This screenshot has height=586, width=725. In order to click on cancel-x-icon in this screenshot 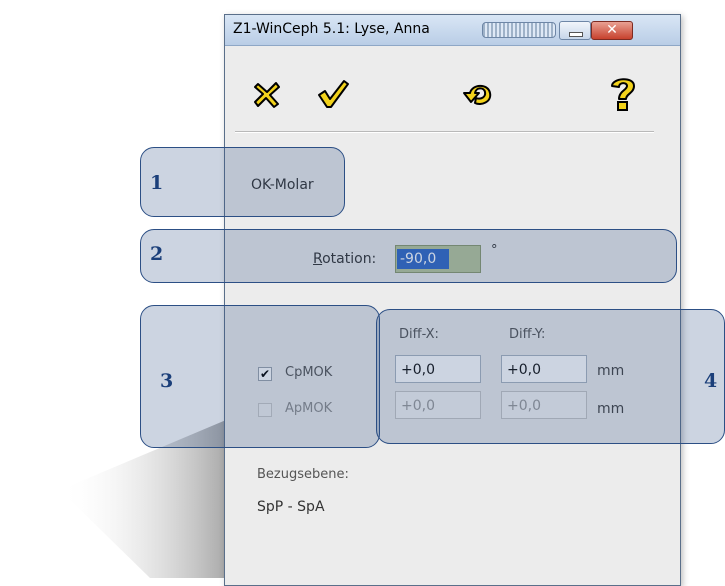, I will do `click(267, 95)`.